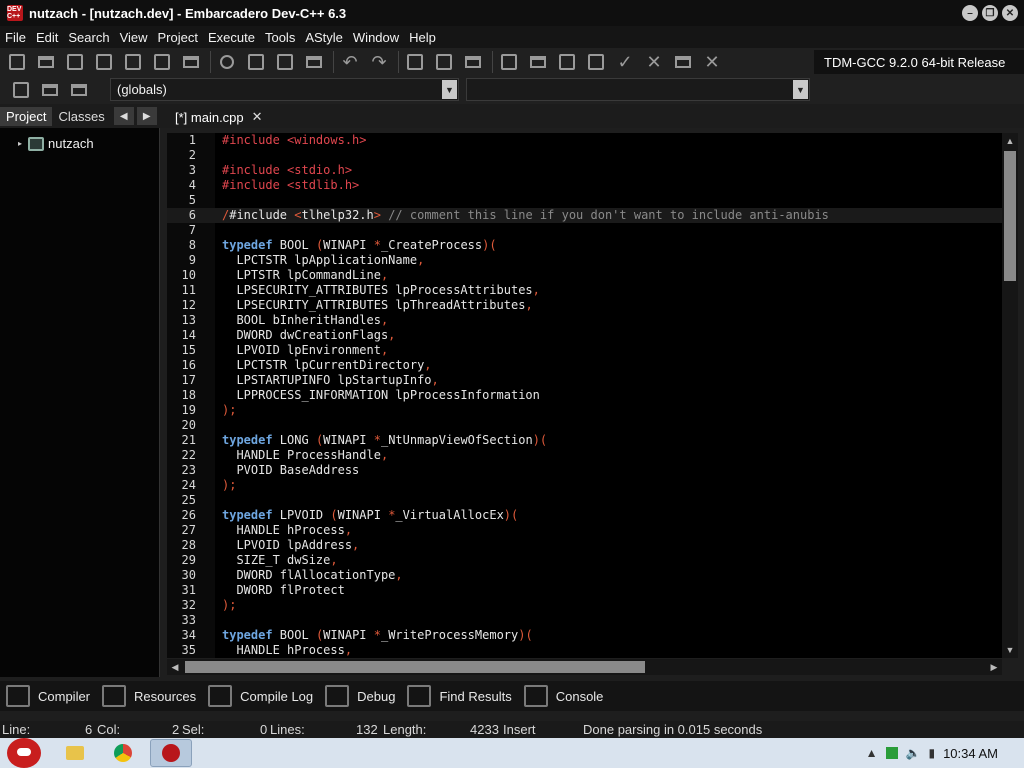 Image resolution: width=1024 pixels, height=768 pixels. Describe the element at coordinates (1010, 216) in the screenshot. I see `vertical-scroll-thumb` at that location.